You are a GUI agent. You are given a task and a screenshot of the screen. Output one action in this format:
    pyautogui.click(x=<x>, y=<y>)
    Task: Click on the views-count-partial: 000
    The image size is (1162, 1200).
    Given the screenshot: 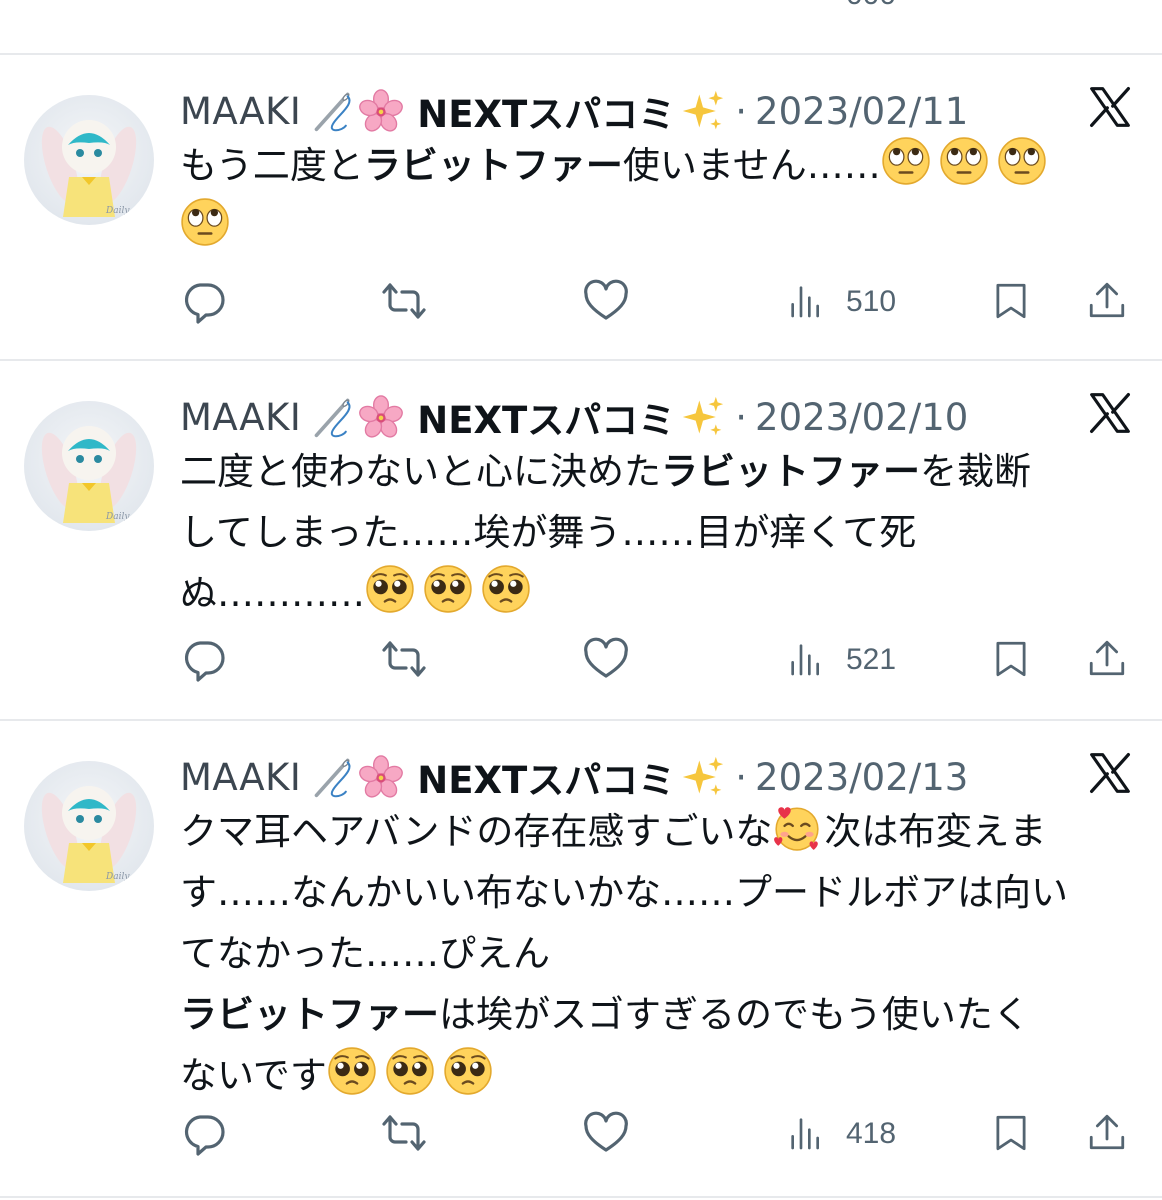 What is the action you would take?
    pyautogui.click(x=871, y=6)
    